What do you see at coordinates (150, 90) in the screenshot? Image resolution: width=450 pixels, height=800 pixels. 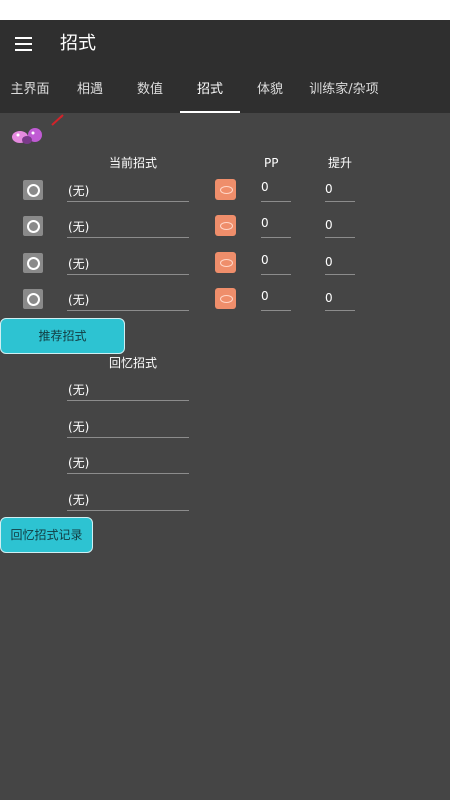 I see `tab-stats: 数值` at bounding box center [150, 90].